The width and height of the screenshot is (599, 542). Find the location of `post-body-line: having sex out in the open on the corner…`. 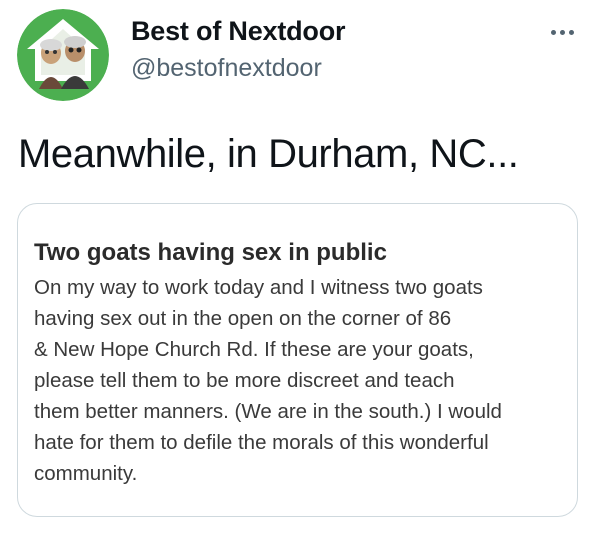

post-body-line: having sex out in the open on the corner… is located at coordinates (243, 318).